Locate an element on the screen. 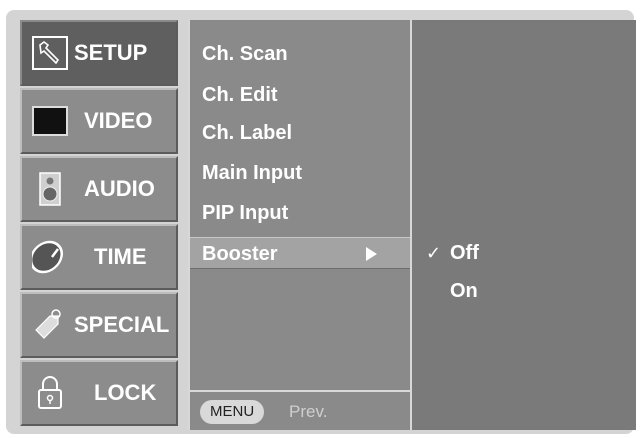 Image resolution: width=640 pixels, height=438 pixels. menu-item-main-input: Main Input is located at coordinates (252, 173).